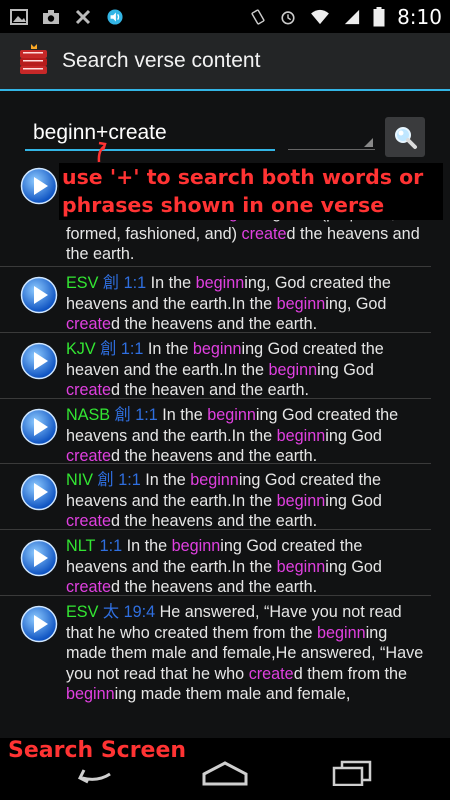 This screenshot has height=800, width=450. Describe the element at coordinates (320, 16) in the screenshot. I see `wifi-icon` at that location.